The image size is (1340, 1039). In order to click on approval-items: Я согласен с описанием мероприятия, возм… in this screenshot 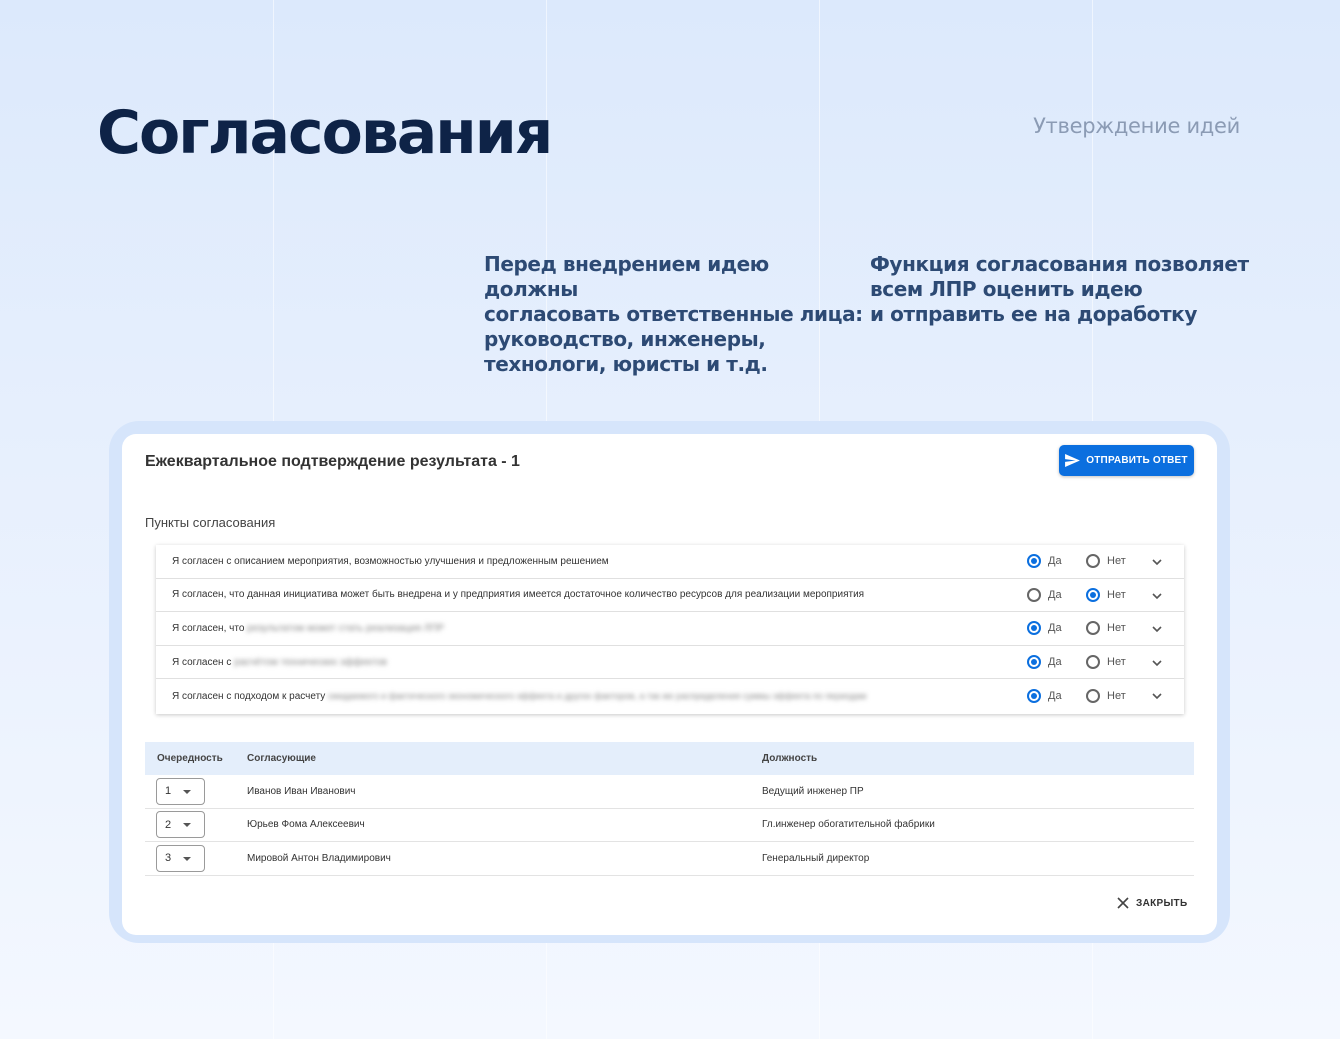, I will do `click(670, 629)`.